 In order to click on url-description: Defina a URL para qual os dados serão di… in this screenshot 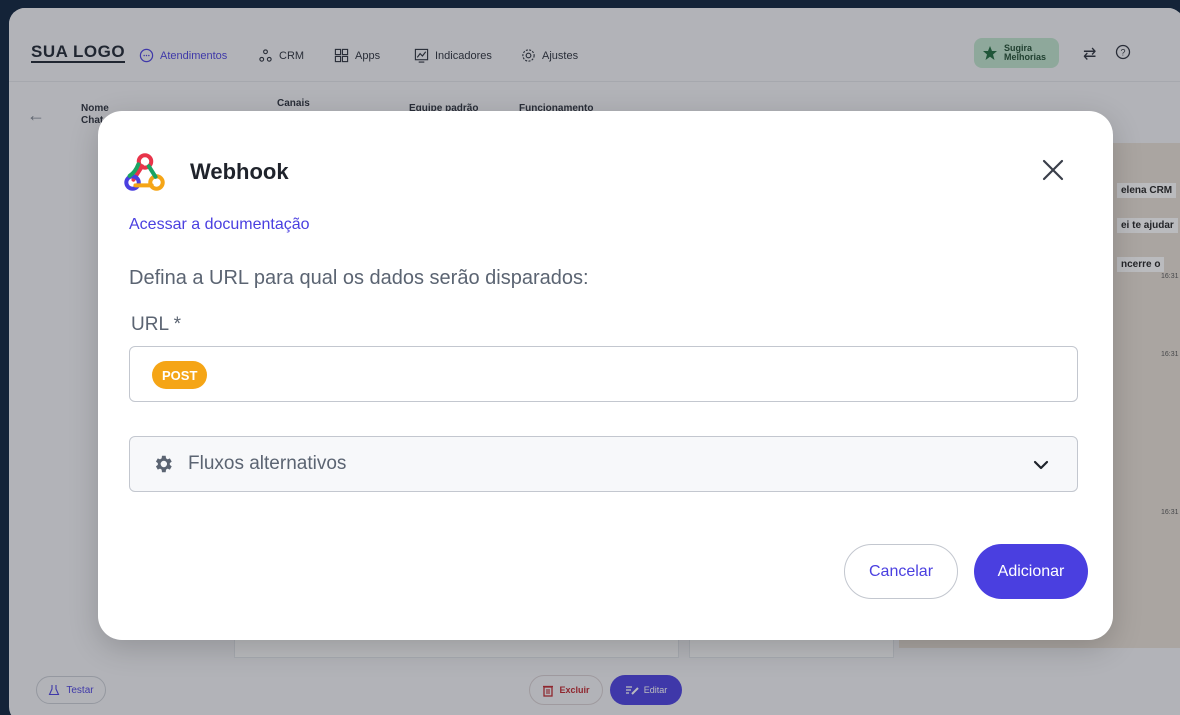, I will do `click(359, 278)`.